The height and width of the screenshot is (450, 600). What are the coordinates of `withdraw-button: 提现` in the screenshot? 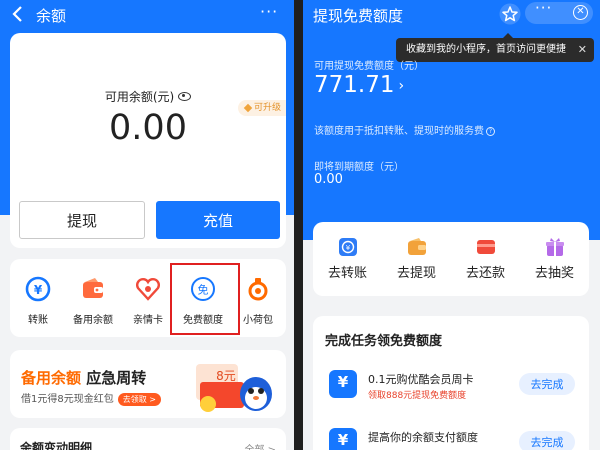 It's located at (82, 220).